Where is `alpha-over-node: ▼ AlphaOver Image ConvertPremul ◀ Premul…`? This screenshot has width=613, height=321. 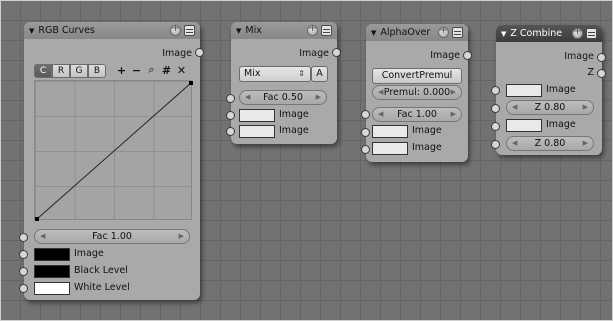 alpha-over-node: ▼ AlphaOver Image ConvertPremul ◀ Premul… is located at coordinates (417, 93).